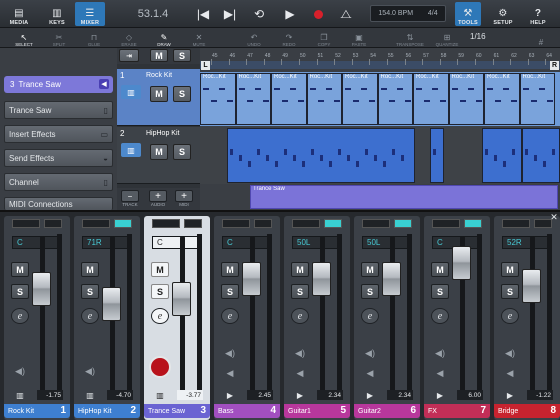  I want to click on channel-strip: C M Se ◀) ▥ -1.75 Rock Kit 1, so click(37, 318).